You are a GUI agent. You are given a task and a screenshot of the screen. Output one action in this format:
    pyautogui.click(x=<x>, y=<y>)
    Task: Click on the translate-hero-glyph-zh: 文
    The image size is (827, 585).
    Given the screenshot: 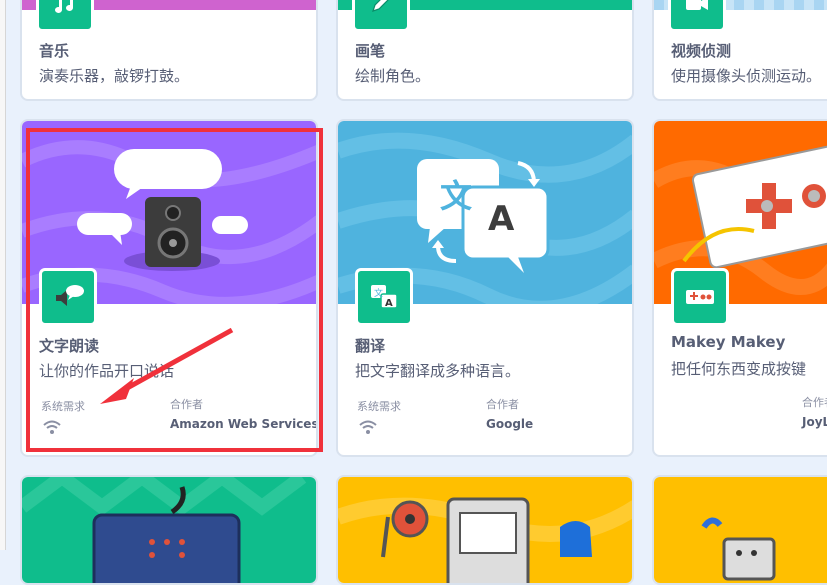 What is the action you would take?
    pyautogui.click(x=456, y=196)
    